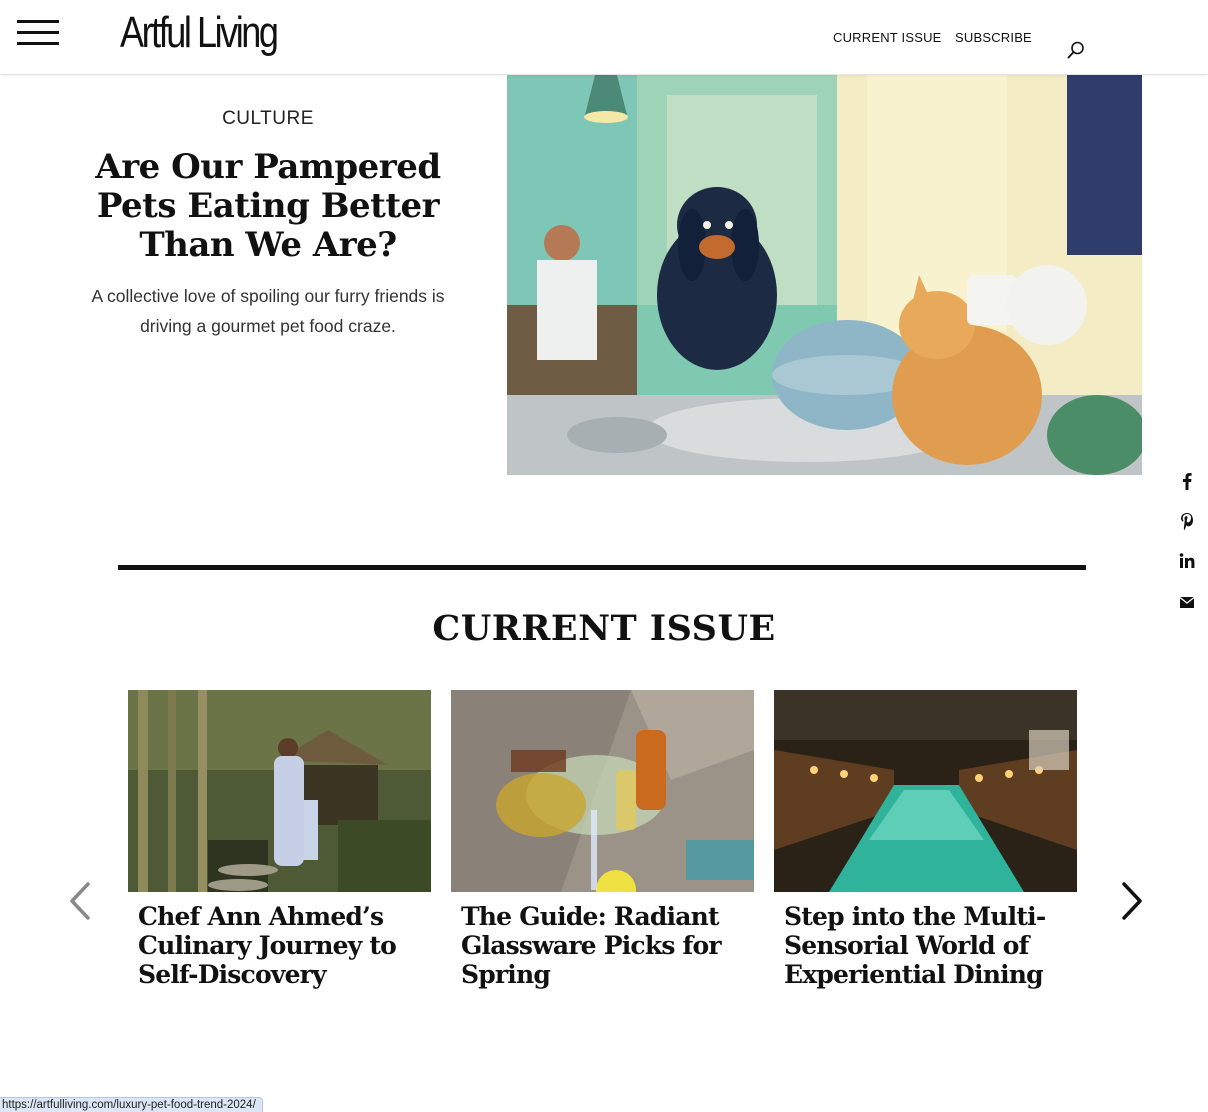 This screenshot has height=1112, width=1208. What do you see at coordinates (993, 37) in the screenshot?
I see `nav-subscribe: SUBSCRIBE` at bounding box center [993, 37].